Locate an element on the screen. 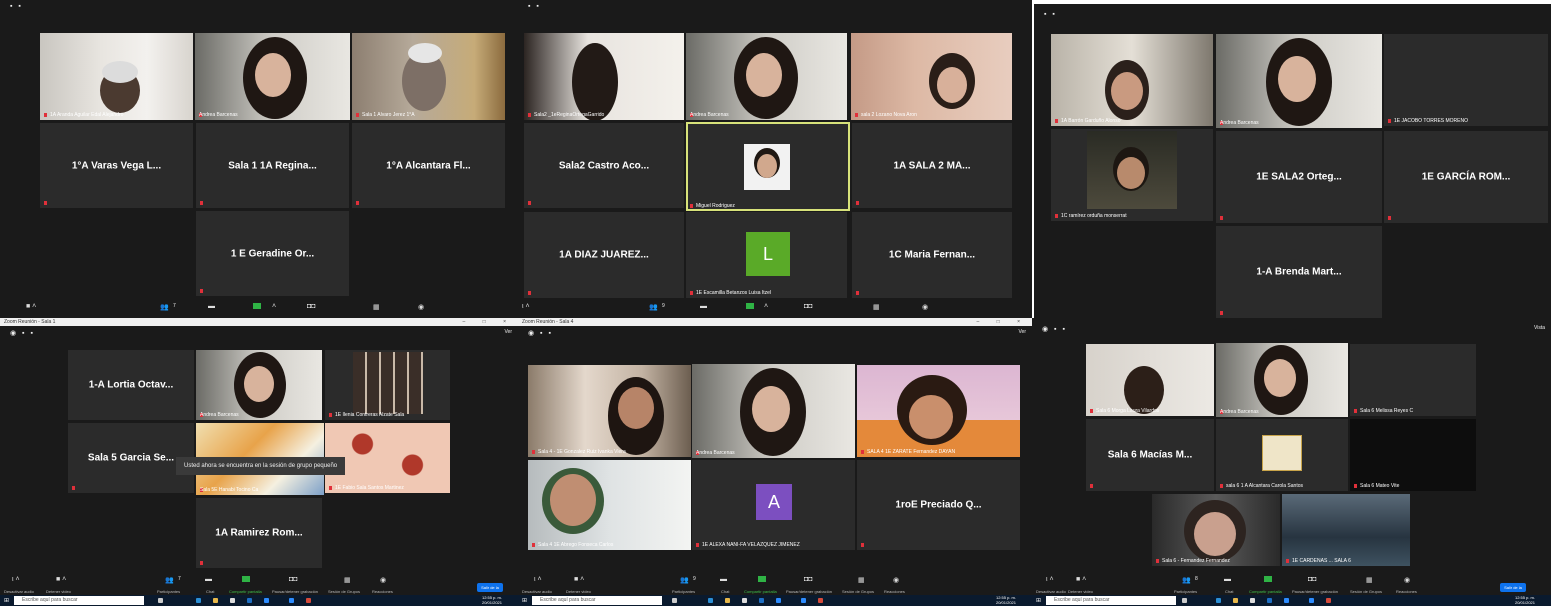 The width and height of the screenshot is (1551, 606). video-tile: sala 6 1 A Alcantara Carola Santos is located at coordinates (1282, 455).